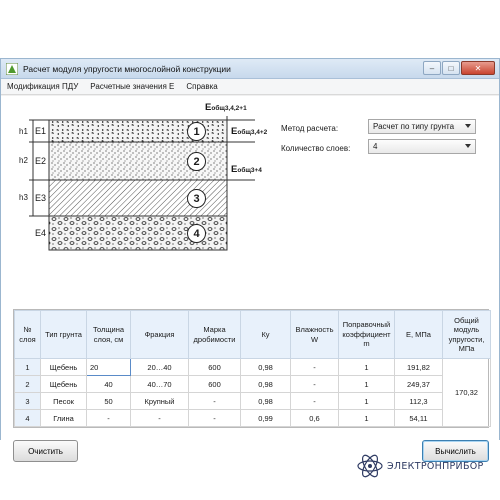 This screenshot has width=500, height=500. I want to click on row-number: 1, so click(27, 367).